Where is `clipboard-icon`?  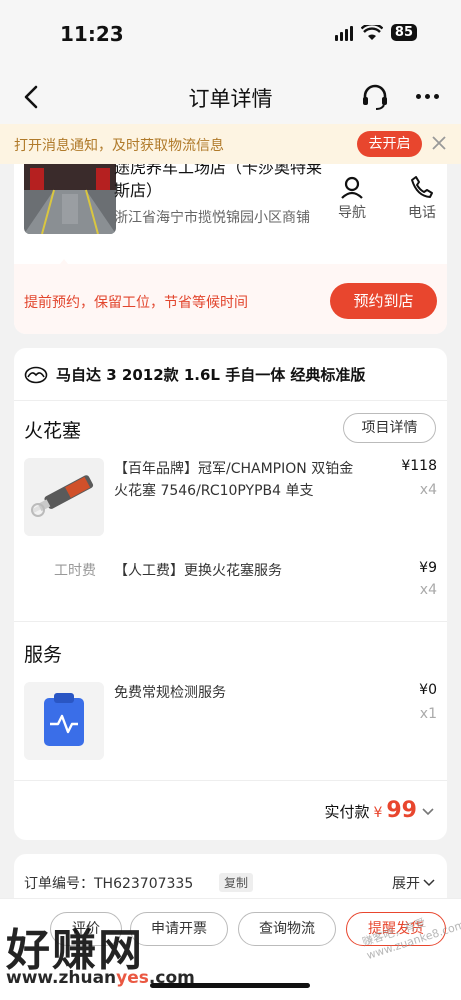 clipboard-icon is located at coordinates (64, 721).